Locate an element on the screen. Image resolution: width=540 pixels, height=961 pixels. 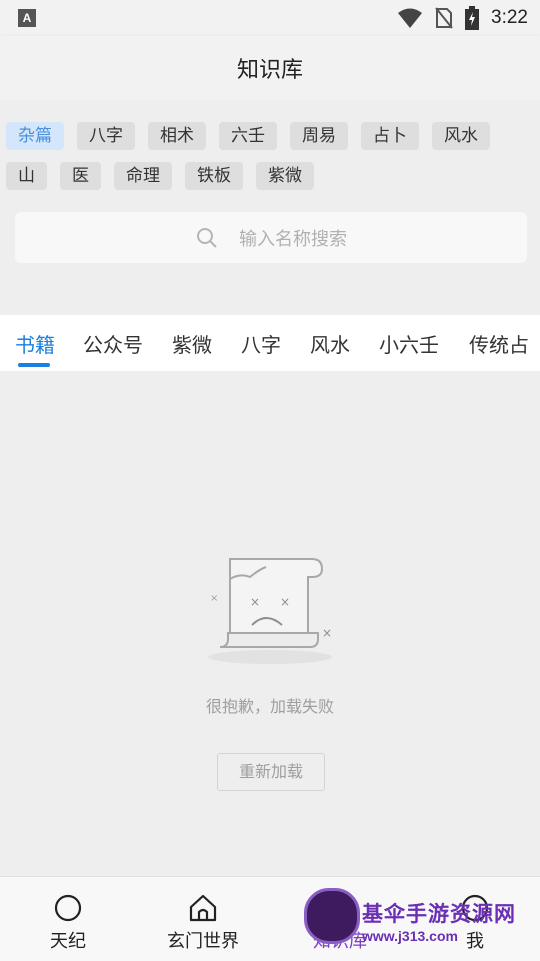
reload-button: 重新加载 is located at coordinates (271, 772).